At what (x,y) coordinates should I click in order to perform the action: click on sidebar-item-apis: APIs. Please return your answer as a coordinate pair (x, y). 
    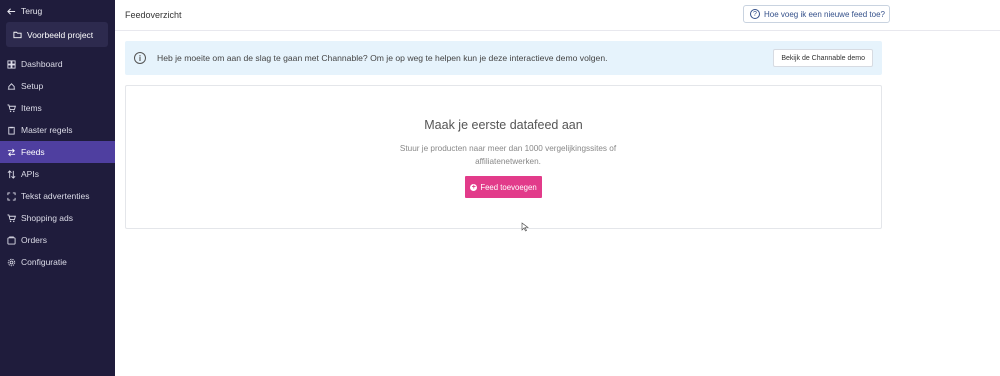
    Looking at the image, I should click on (57, 174).